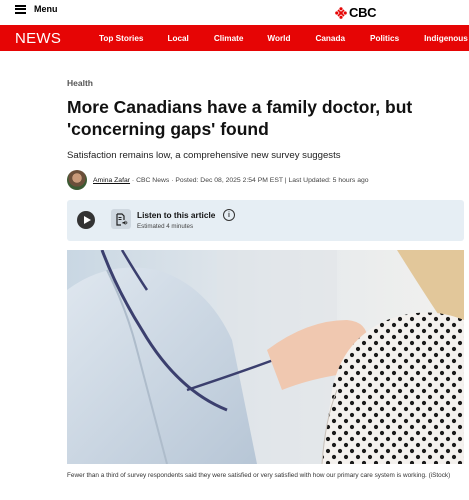  Describe the element at coordinates (42, 38) in the screenshot. I see `news-brand: NEWS` at that location.